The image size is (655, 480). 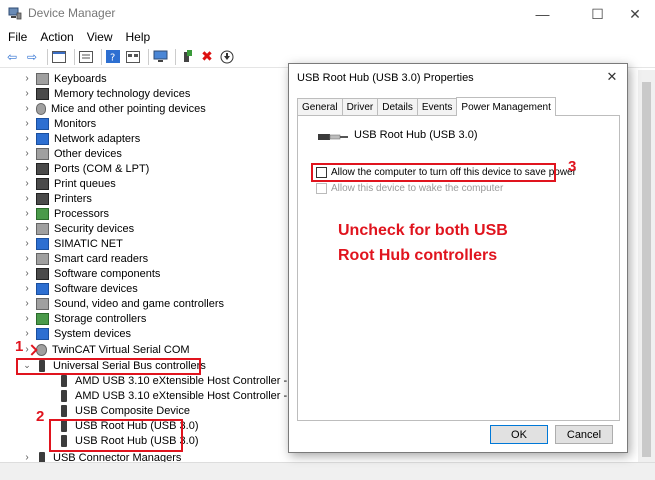 What do you see at coordinates (437, 106) in the screenshot?
I see `tab-events: Events` at bounding box center [437, 106].